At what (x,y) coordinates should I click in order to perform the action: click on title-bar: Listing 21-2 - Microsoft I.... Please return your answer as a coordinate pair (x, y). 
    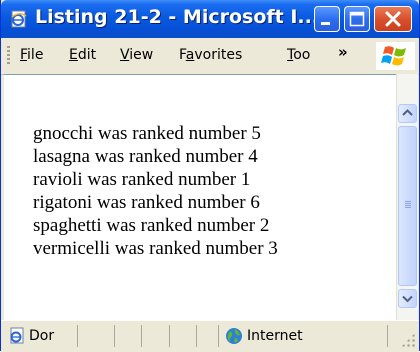
    Looking at the image, I should click on (210, 19).